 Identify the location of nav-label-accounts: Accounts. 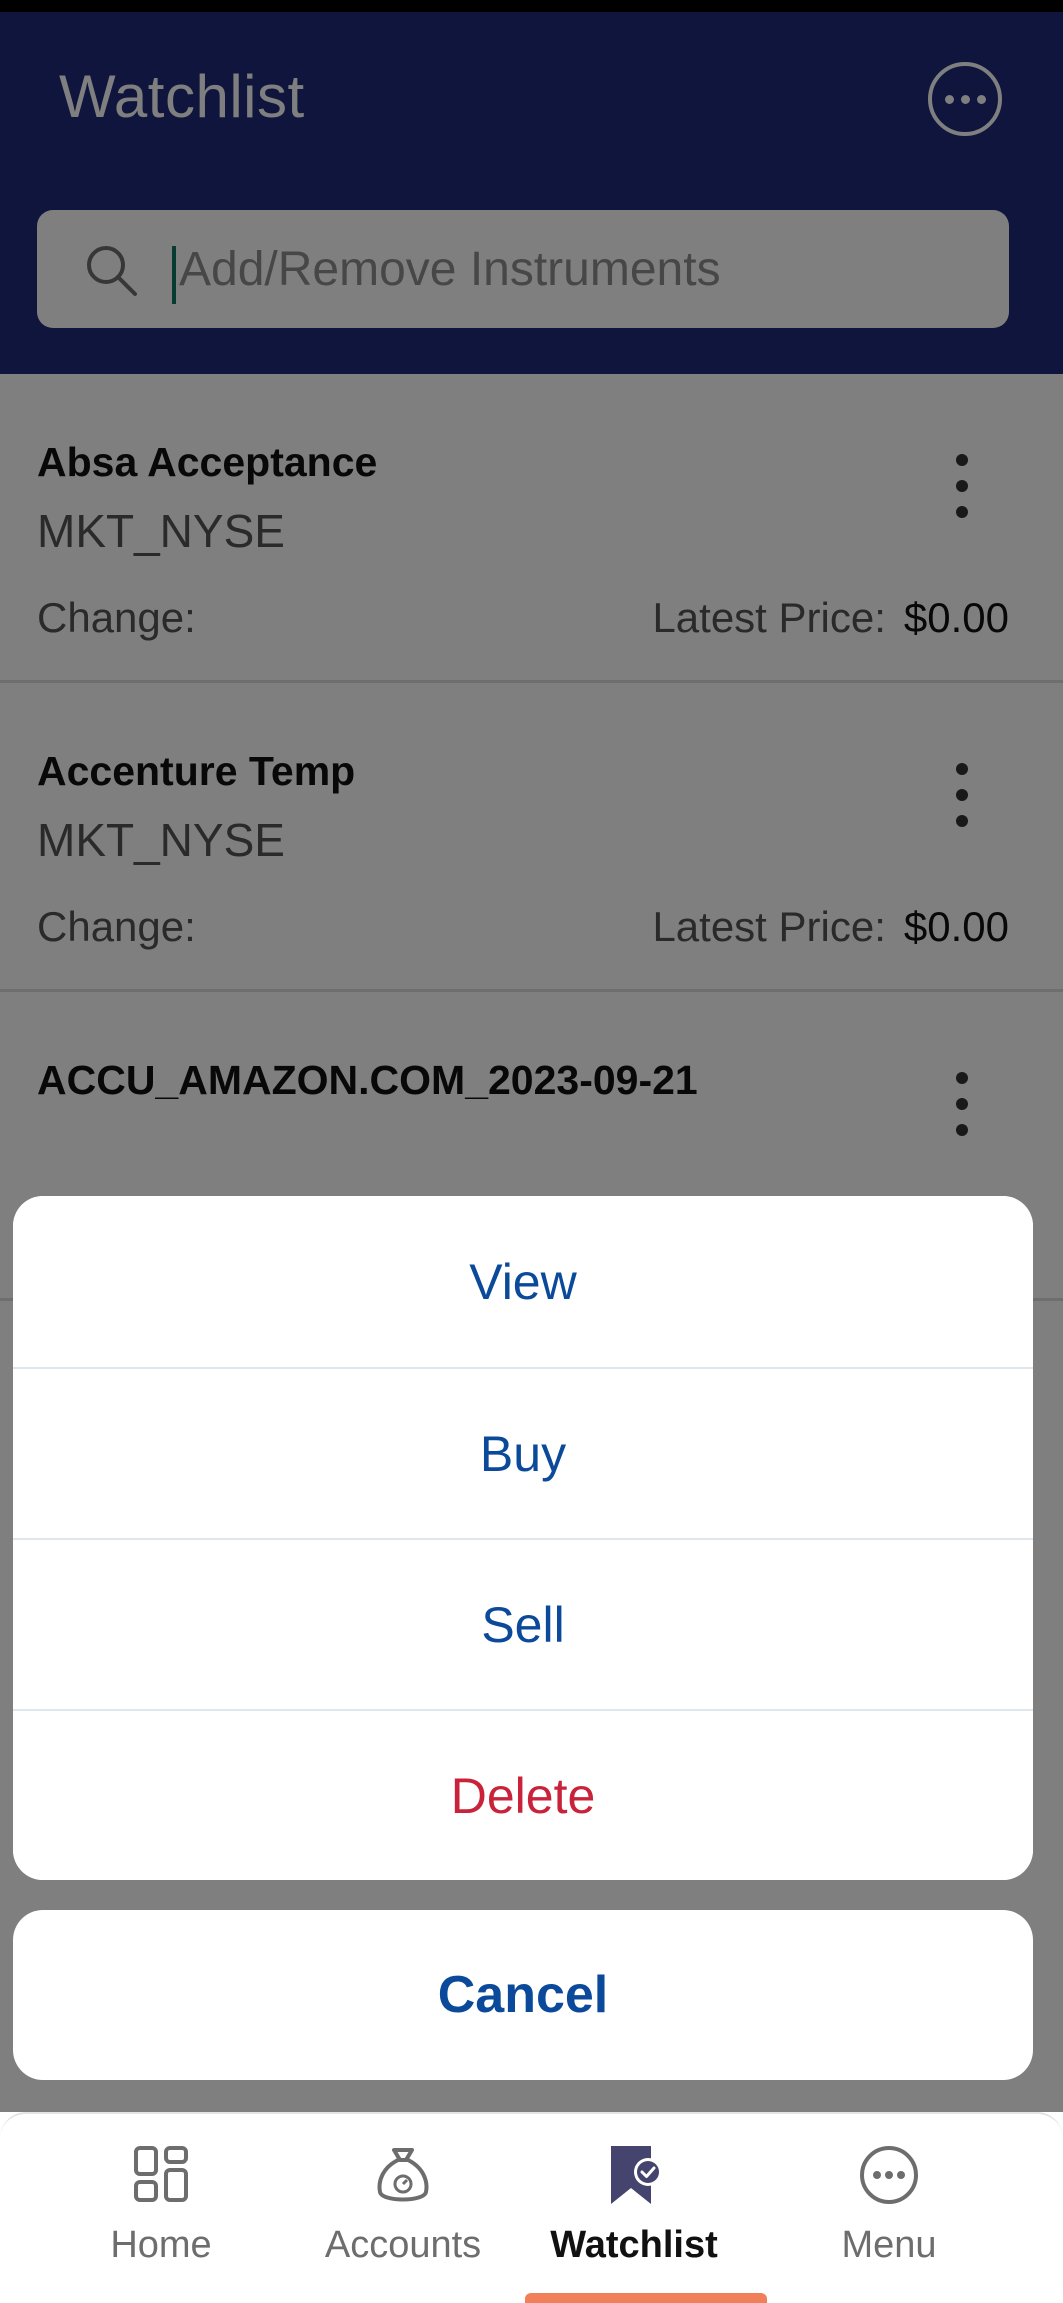
(403, 2245).